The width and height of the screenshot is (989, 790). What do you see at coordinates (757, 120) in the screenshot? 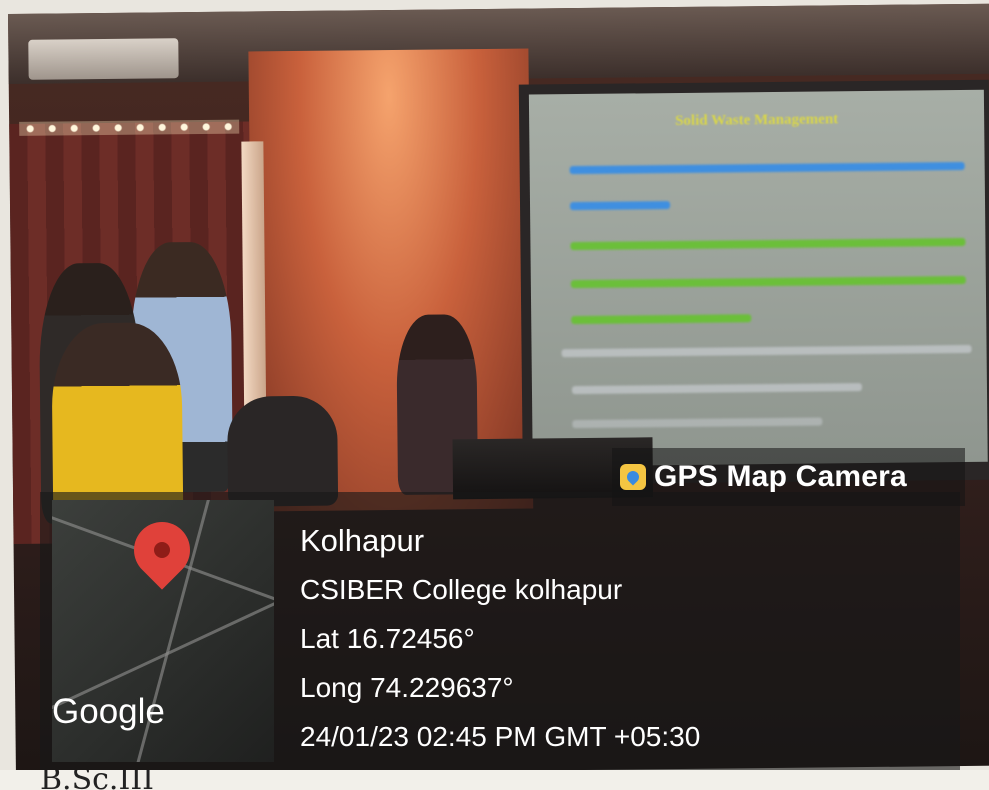
I see `slide-title: Solid Waste Management` at bounding box center [757, 120].